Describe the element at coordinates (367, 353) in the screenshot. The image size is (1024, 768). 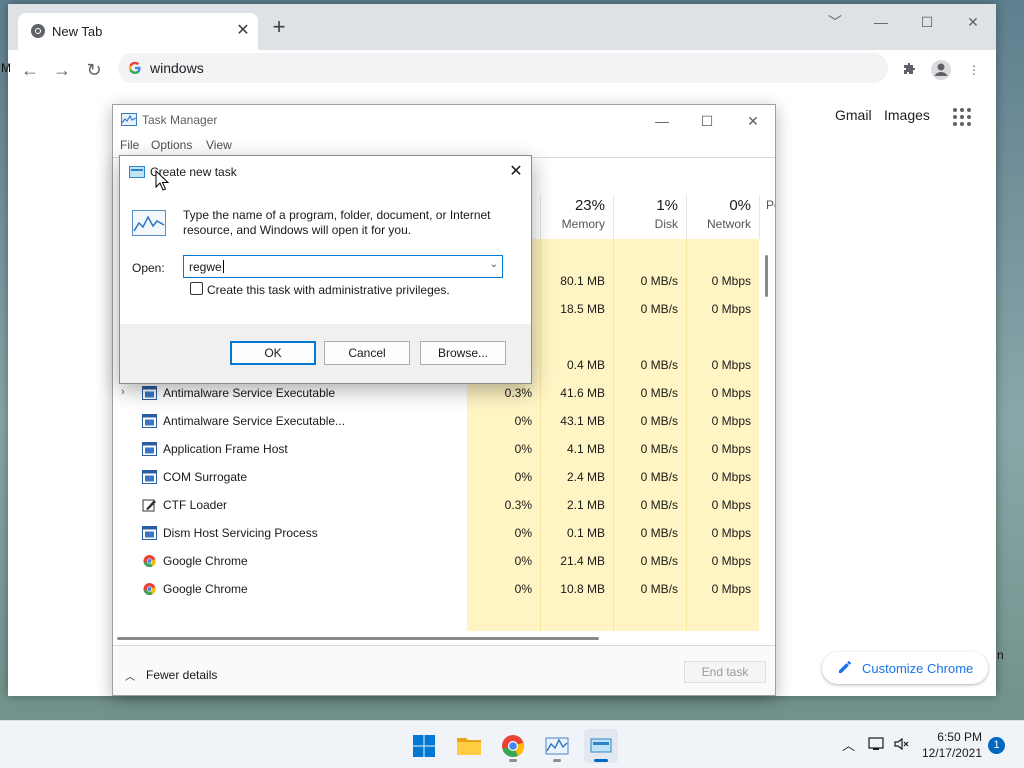
I see `cancel-button: Cancel` at that location.